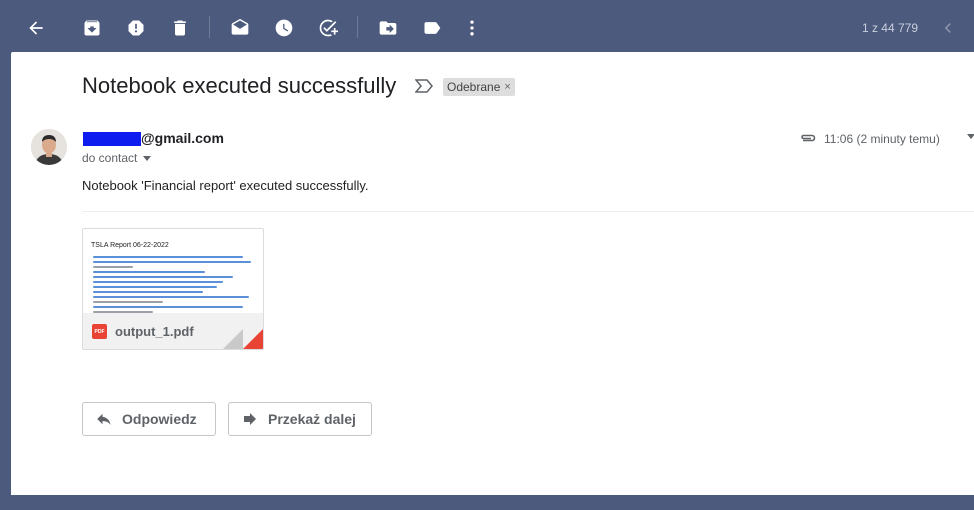  Describe the element at coordinates (233, 339) in the screenshot. I see `page-fold-shadow` at that location.